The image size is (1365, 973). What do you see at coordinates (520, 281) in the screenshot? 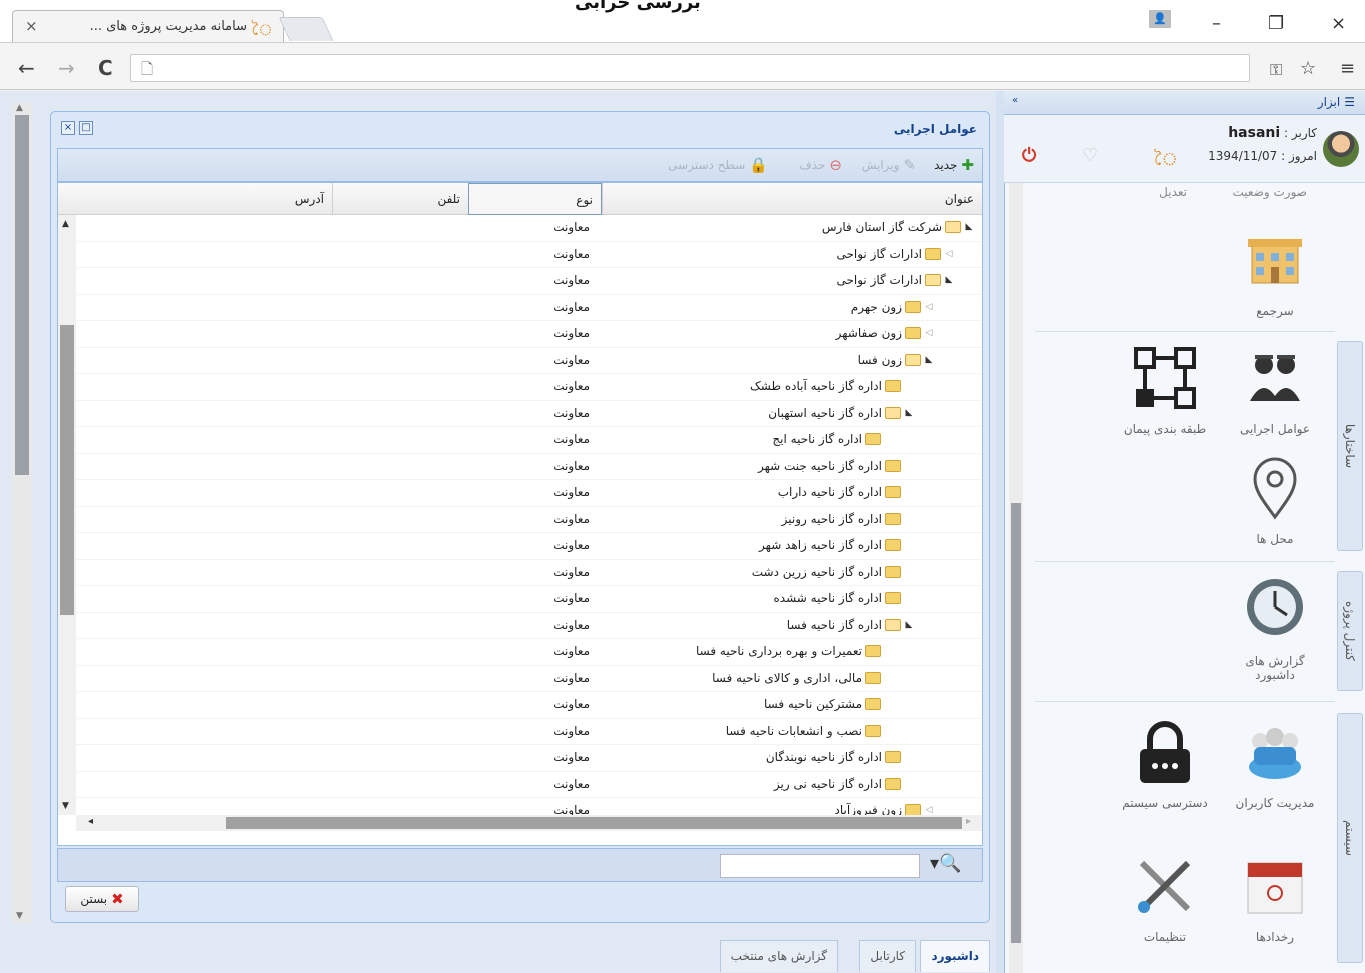
I see `table-row: ◣ ادارات گاز نواحی معاونت` at bounding box center [520, 281].